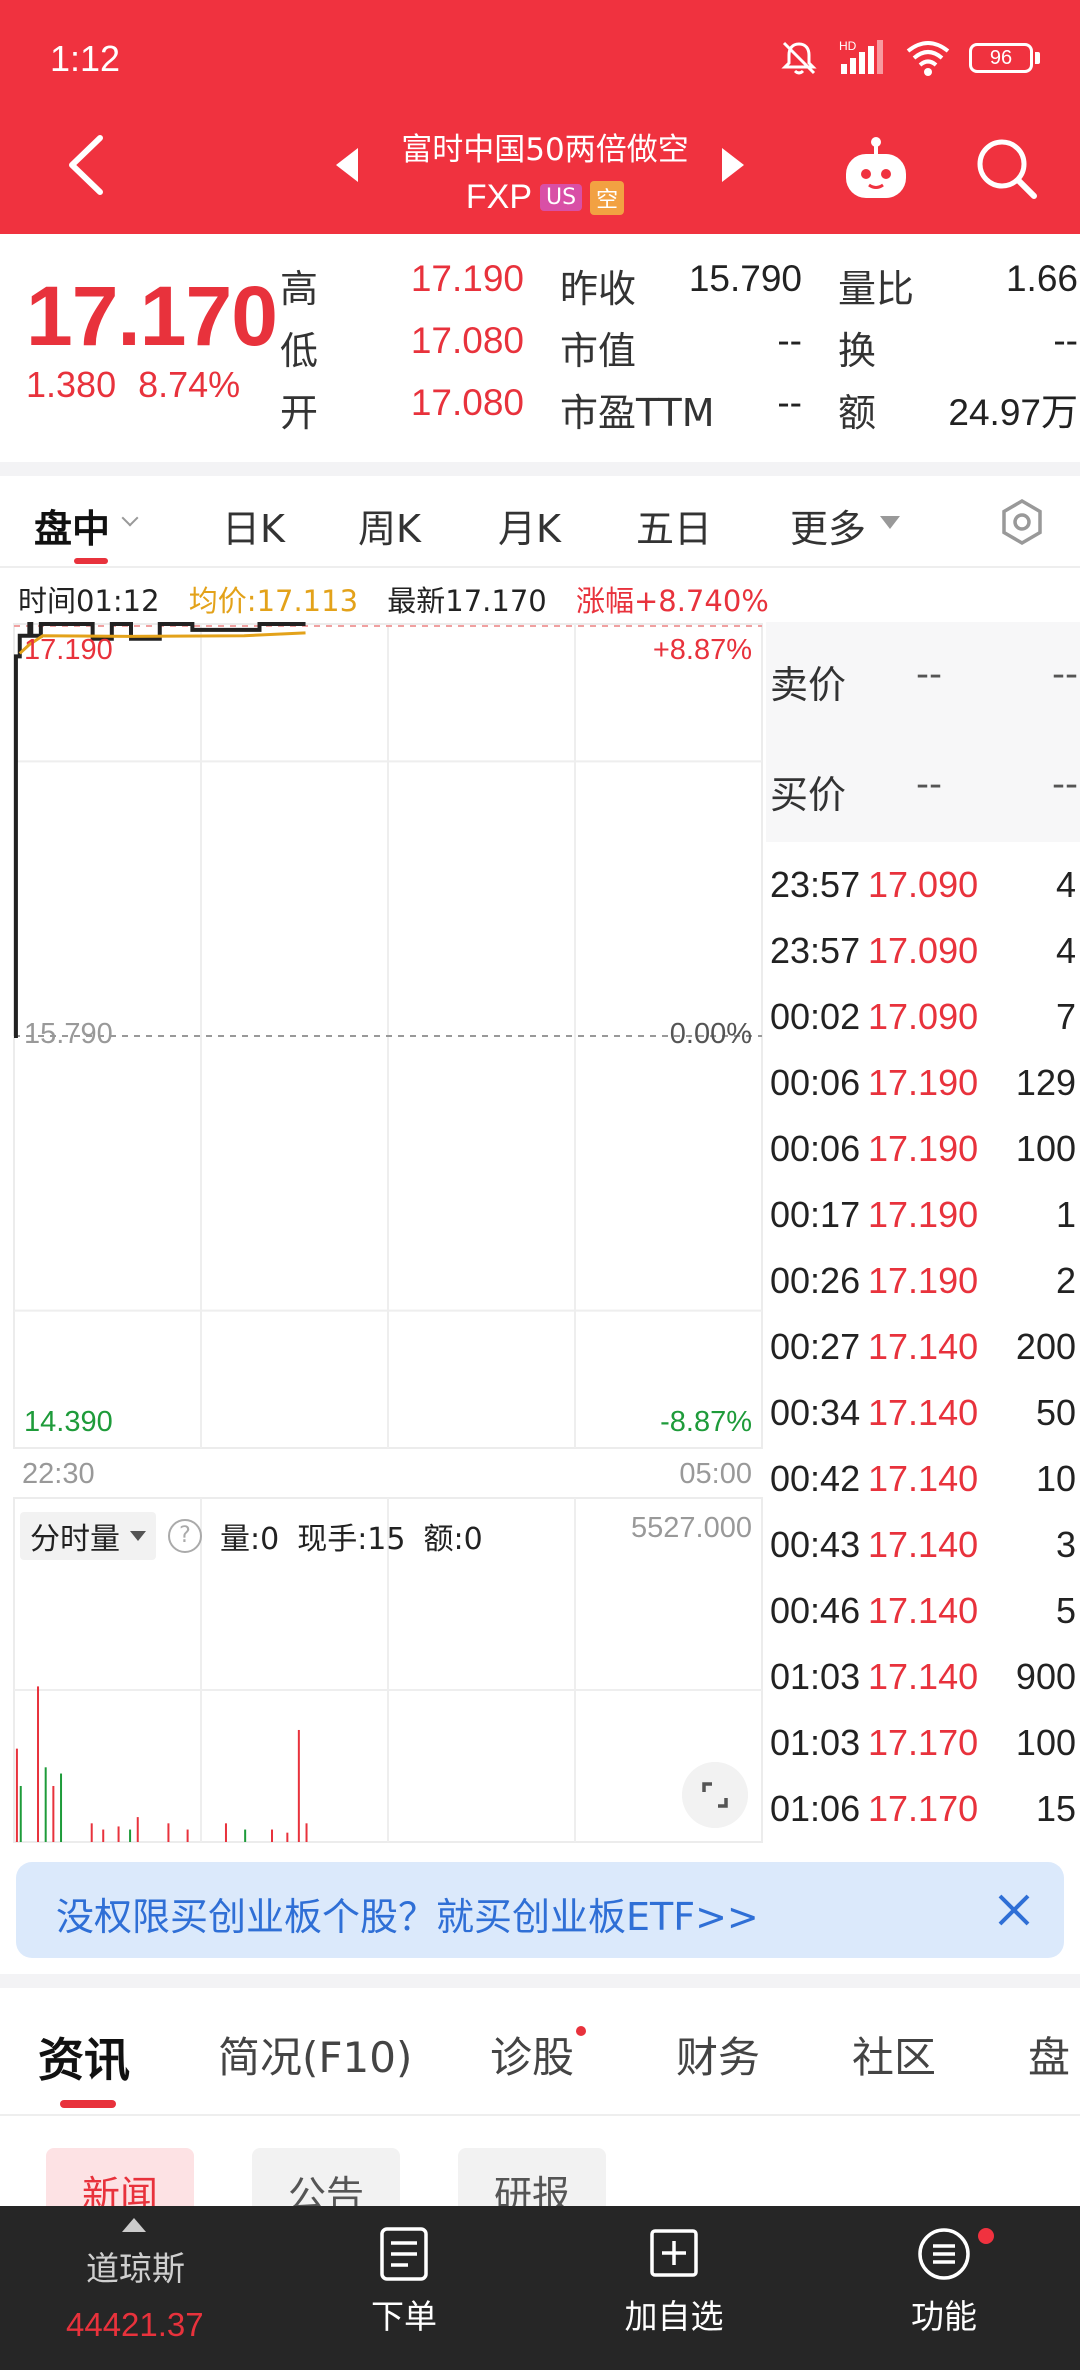 This screenshot has height=2370, width=1080. I want to click on trade-qty: 1, so click(1065, 1214).